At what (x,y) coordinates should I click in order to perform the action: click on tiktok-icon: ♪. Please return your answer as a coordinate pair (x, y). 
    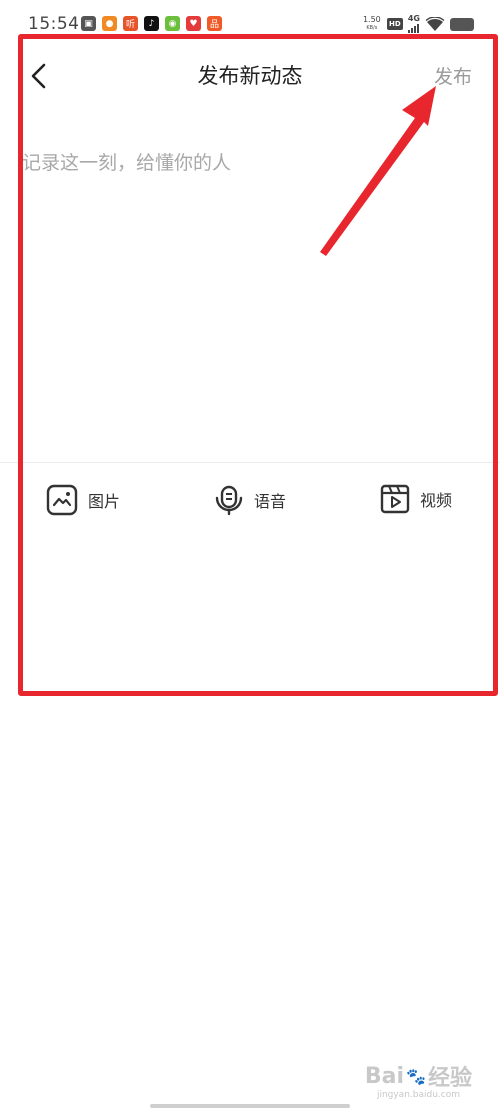
    Looking at the image, I should click on (151, 23).